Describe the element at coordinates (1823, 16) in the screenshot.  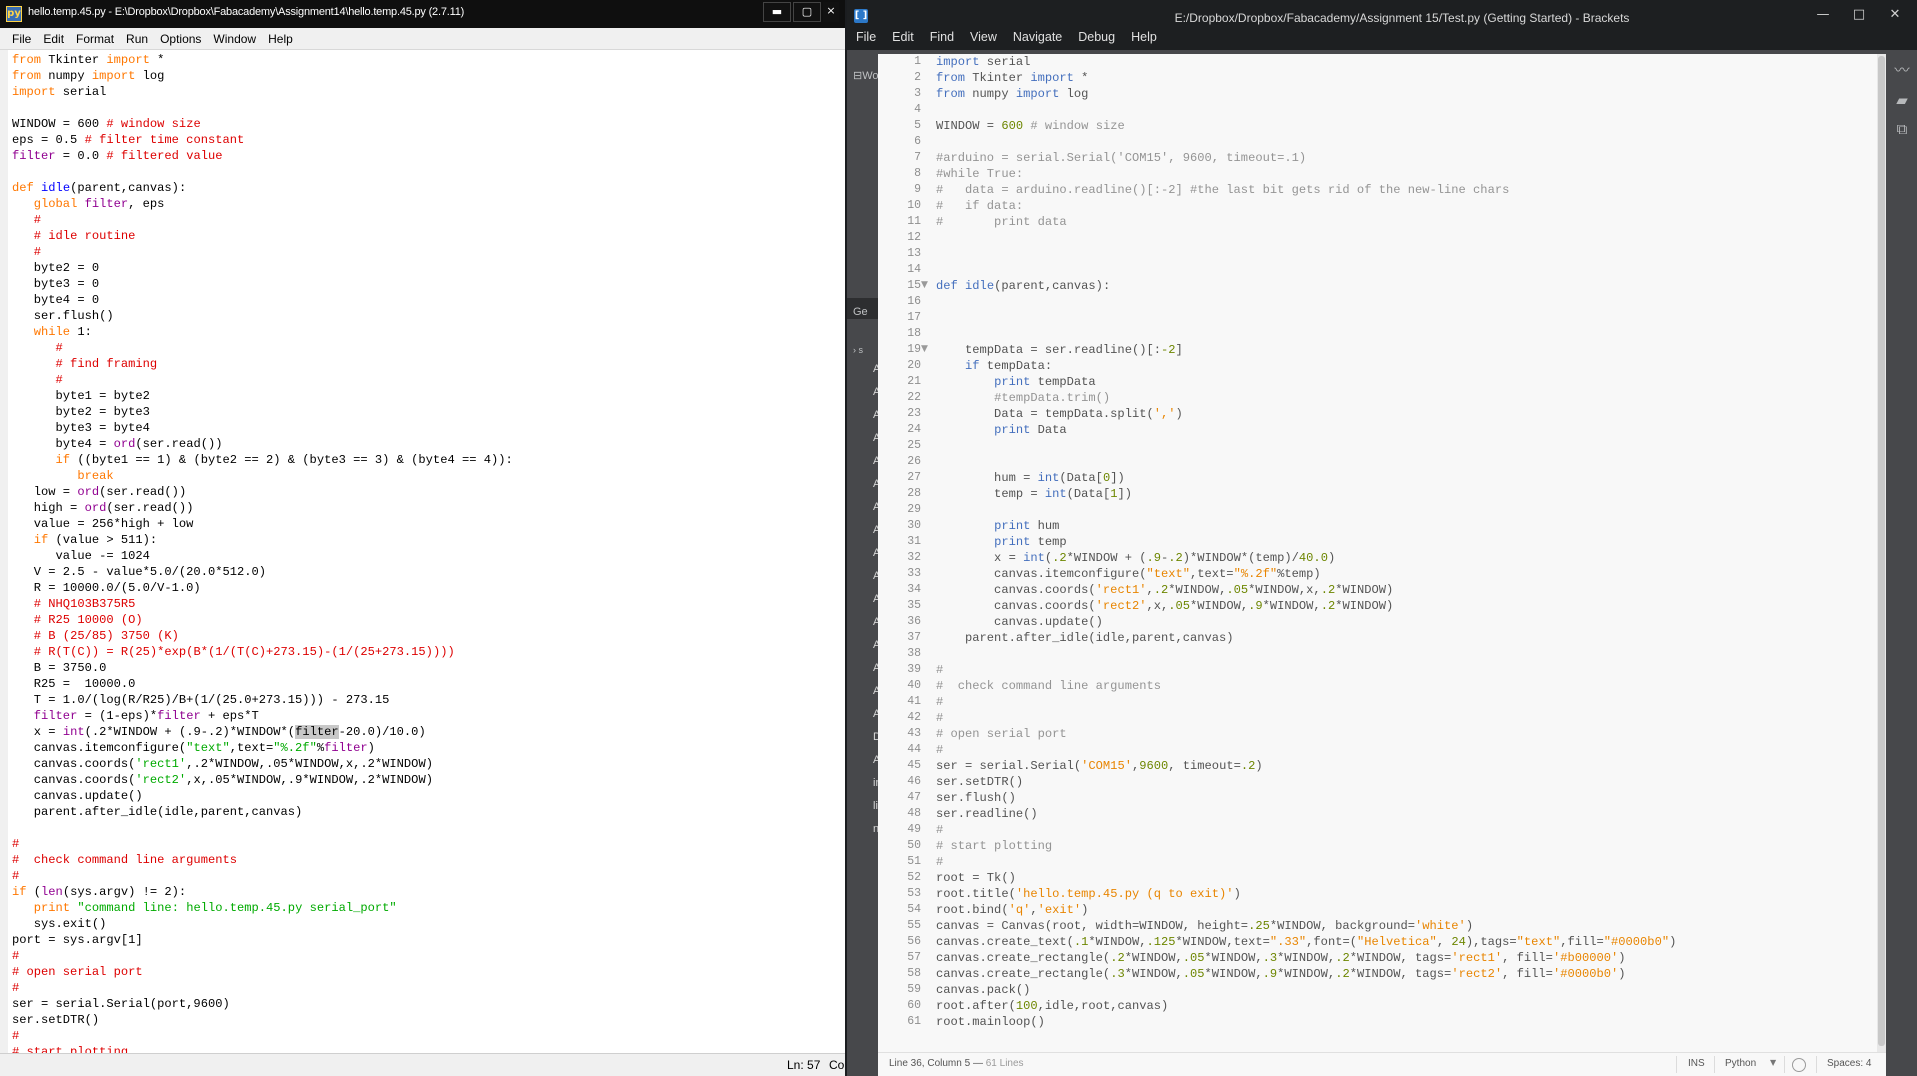
I see `brackets-minimize-button: —` at that location.